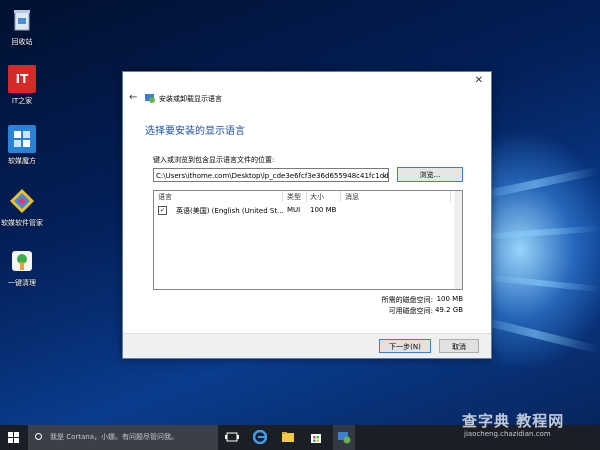  Describe the element at coordinates (316, 437) in the screenshot. I see `store-icon` at that location.